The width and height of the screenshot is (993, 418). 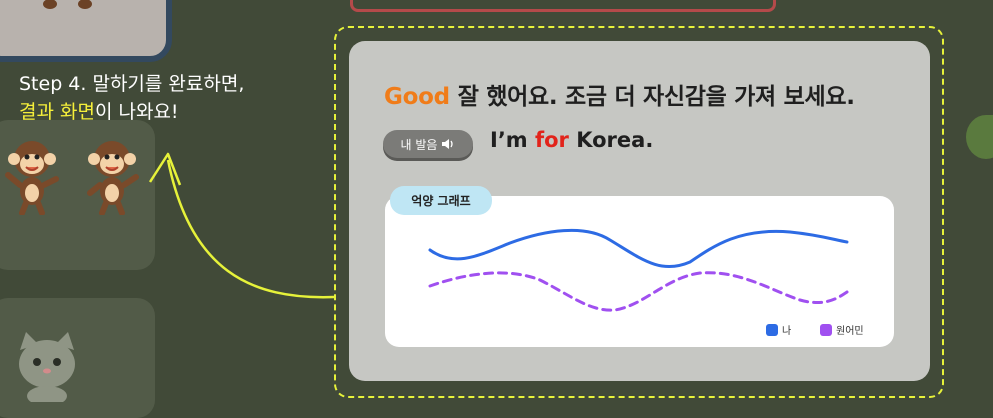 I want to click on legend-item-native: 원어민, so click(x=842, y=329).